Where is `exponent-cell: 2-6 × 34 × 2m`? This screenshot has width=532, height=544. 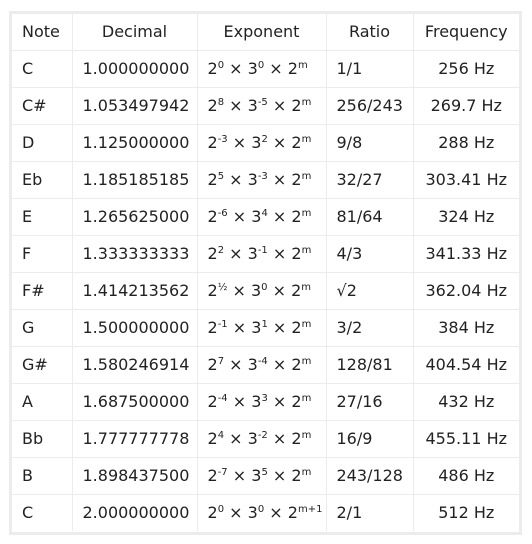 exponent-cell: 2-6 × 34 × 2m is located at coordinates (262, 217).